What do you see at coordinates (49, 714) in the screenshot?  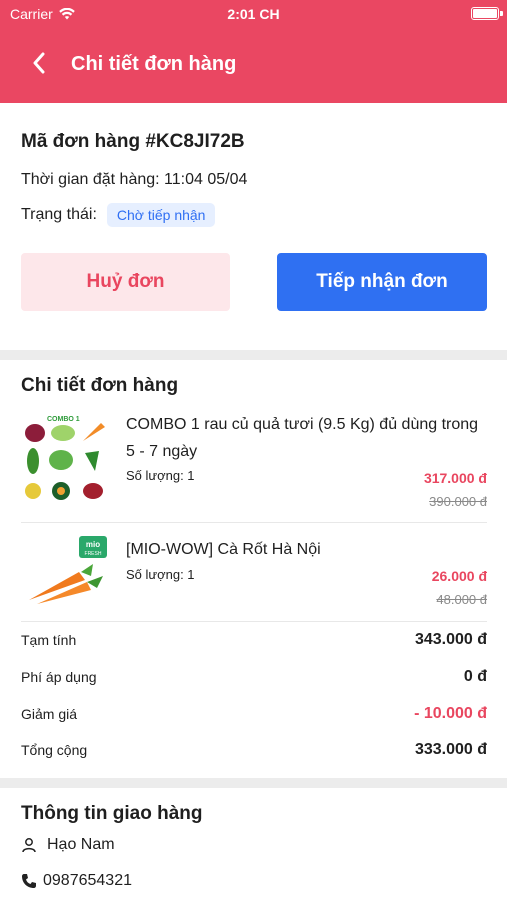 I see `summary-label: Giảm giá` at bounding box center [49, 714].